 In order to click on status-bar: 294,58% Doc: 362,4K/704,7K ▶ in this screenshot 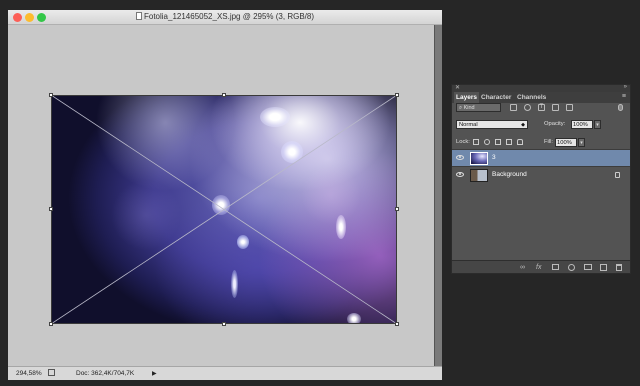, I will do `click(225, 373)`.